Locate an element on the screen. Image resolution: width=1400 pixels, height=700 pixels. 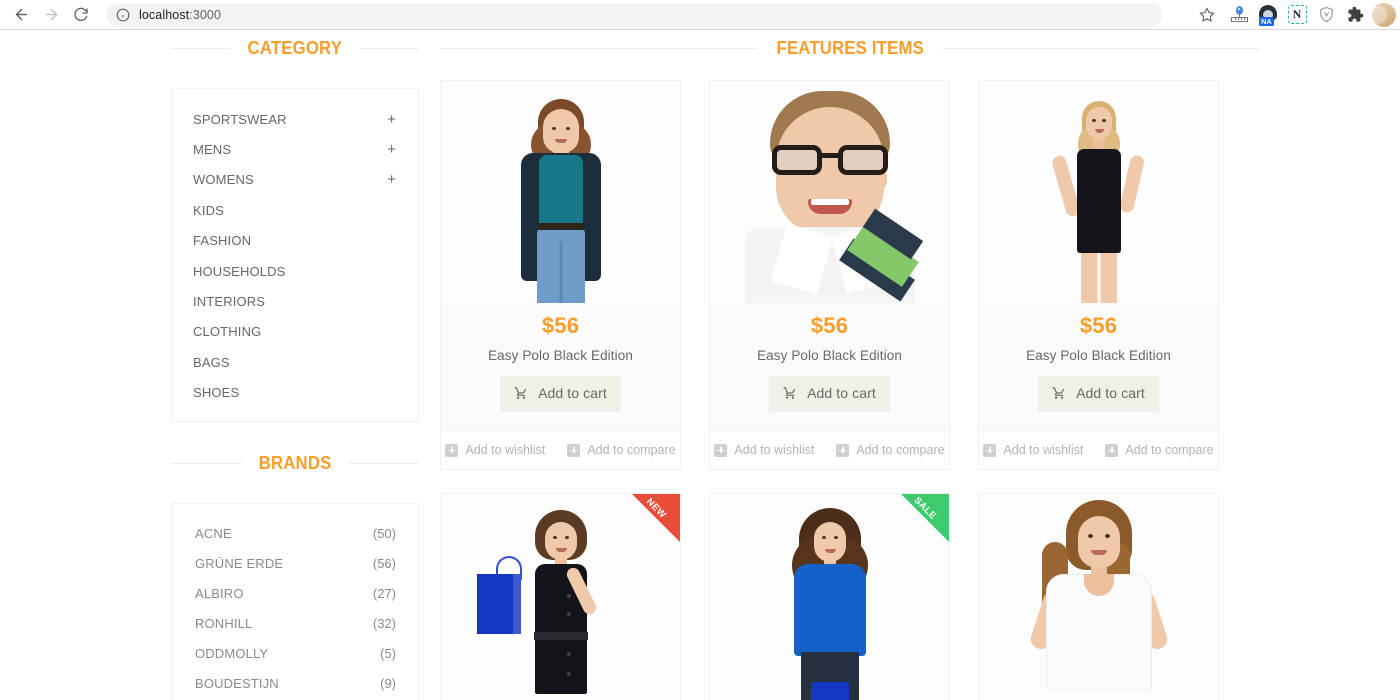
category-title-row: CATEGORY is located at coordinates (295, 48).